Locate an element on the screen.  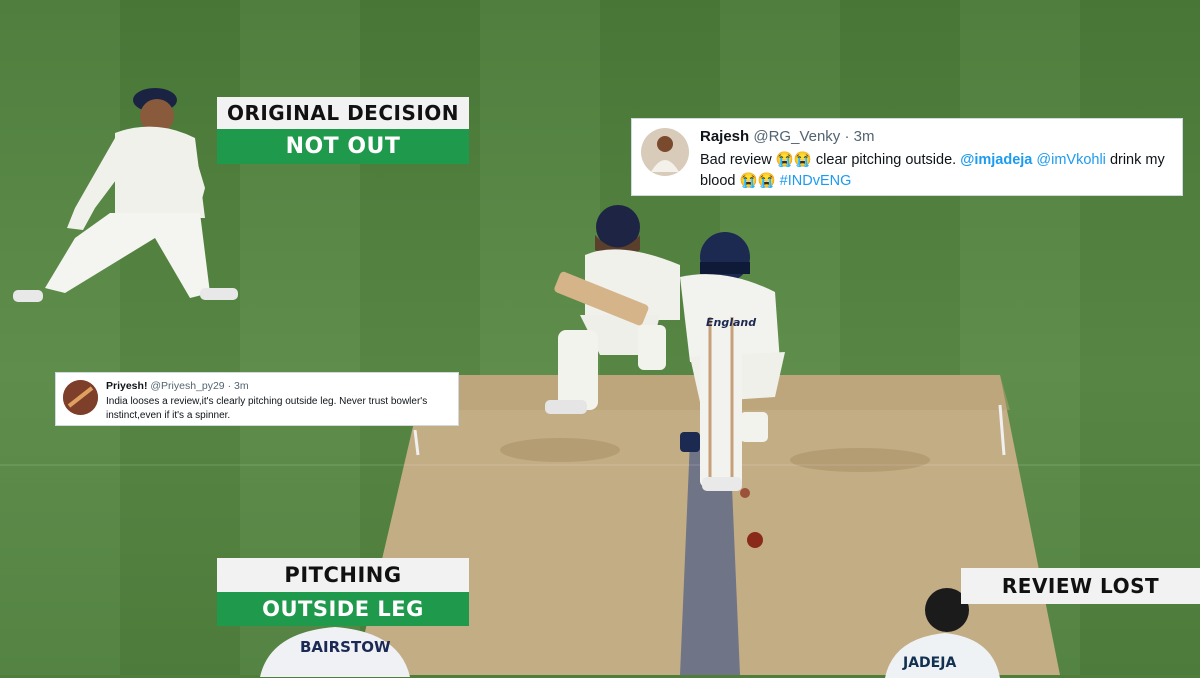
original-decision-value: NOT OUT is located at coordinates (343, 146).